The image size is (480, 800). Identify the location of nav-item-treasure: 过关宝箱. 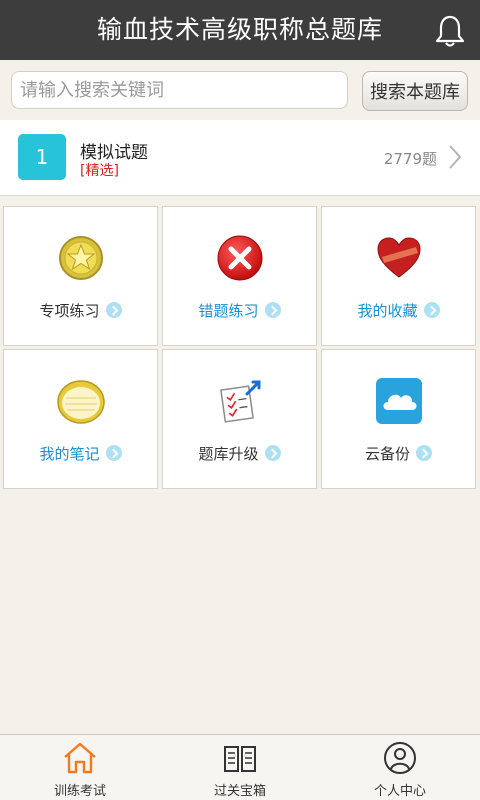
(240, 767).